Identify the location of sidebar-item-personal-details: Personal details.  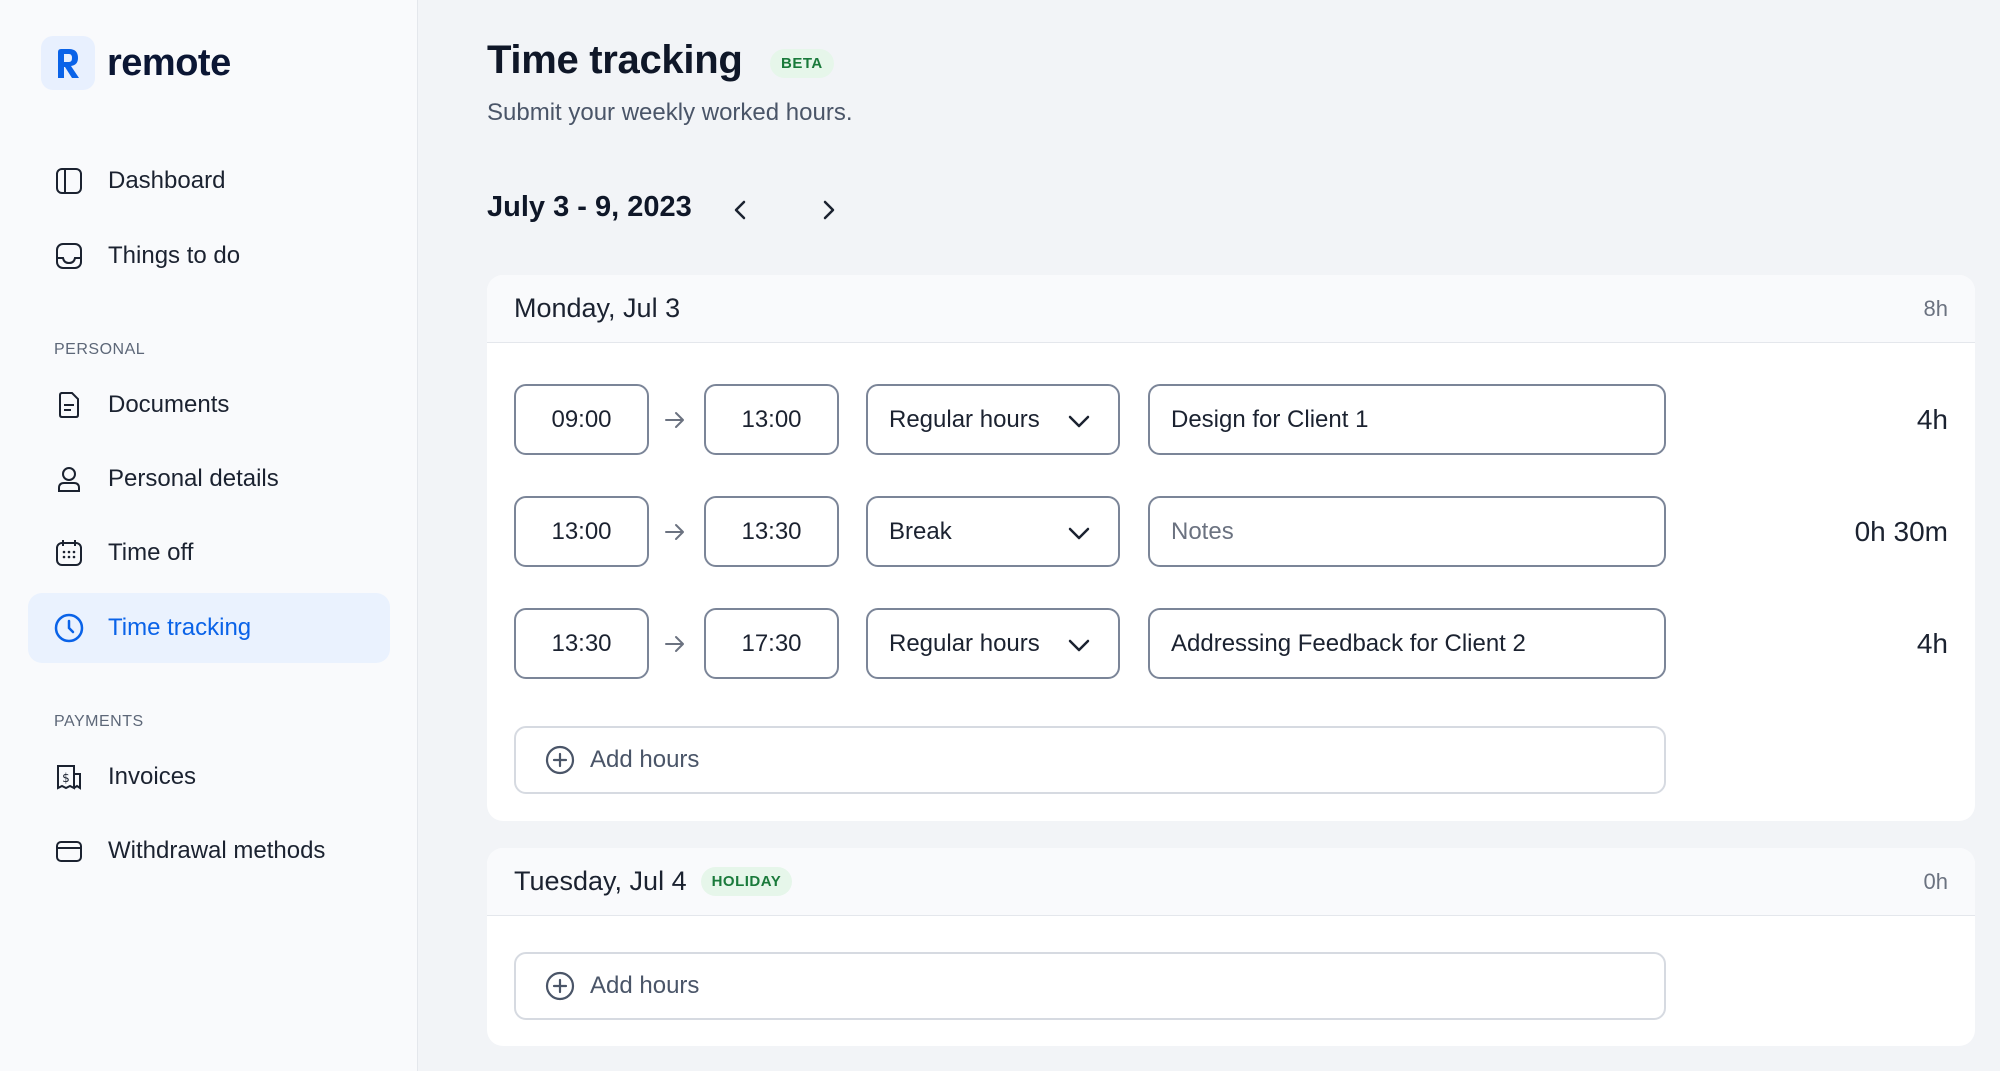
(209, 479).